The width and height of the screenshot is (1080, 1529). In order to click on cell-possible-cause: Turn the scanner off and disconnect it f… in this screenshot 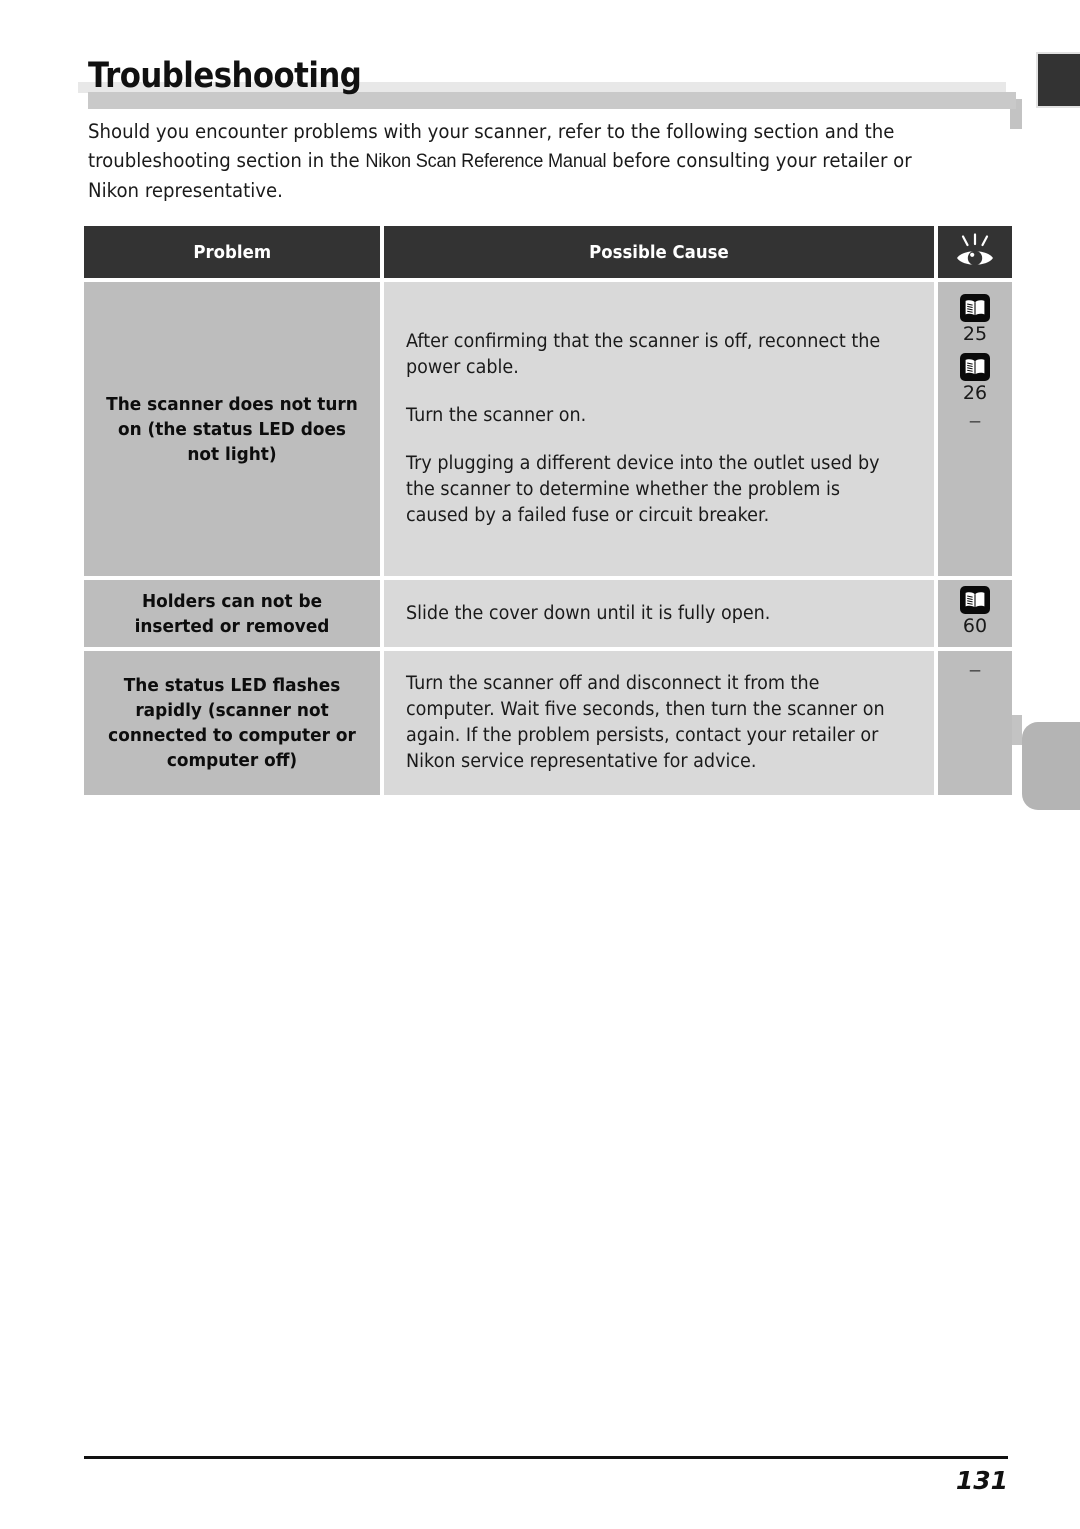, I will do `click(659, 723)`.